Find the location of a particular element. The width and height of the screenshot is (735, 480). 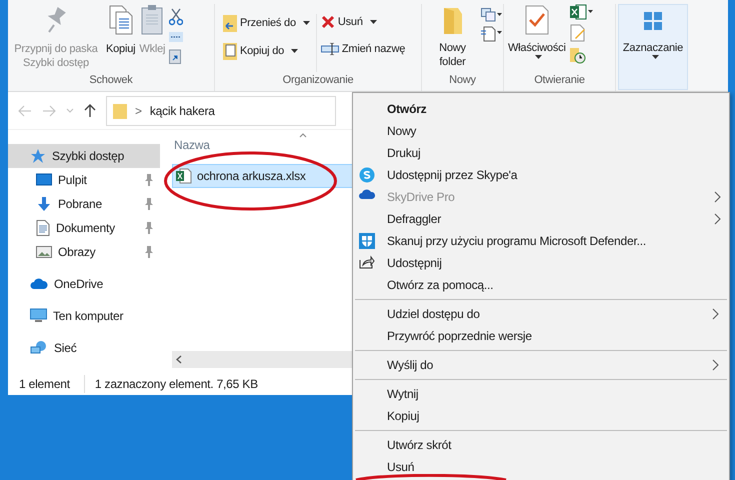

path-text: kącik hakera is located at coordinates (182, 111).